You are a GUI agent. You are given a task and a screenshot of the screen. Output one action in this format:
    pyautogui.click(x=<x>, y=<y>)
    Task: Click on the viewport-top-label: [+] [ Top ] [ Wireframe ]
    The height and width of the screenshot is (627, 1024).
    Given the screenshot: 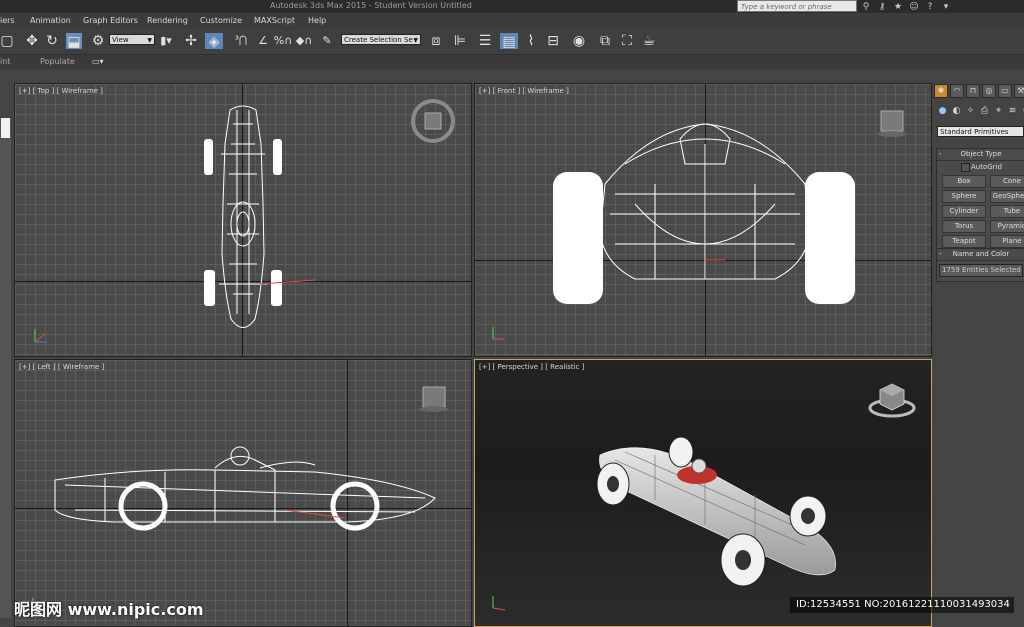 What is the action you would take?
    pyautogui.click(x=61, y=91)
    